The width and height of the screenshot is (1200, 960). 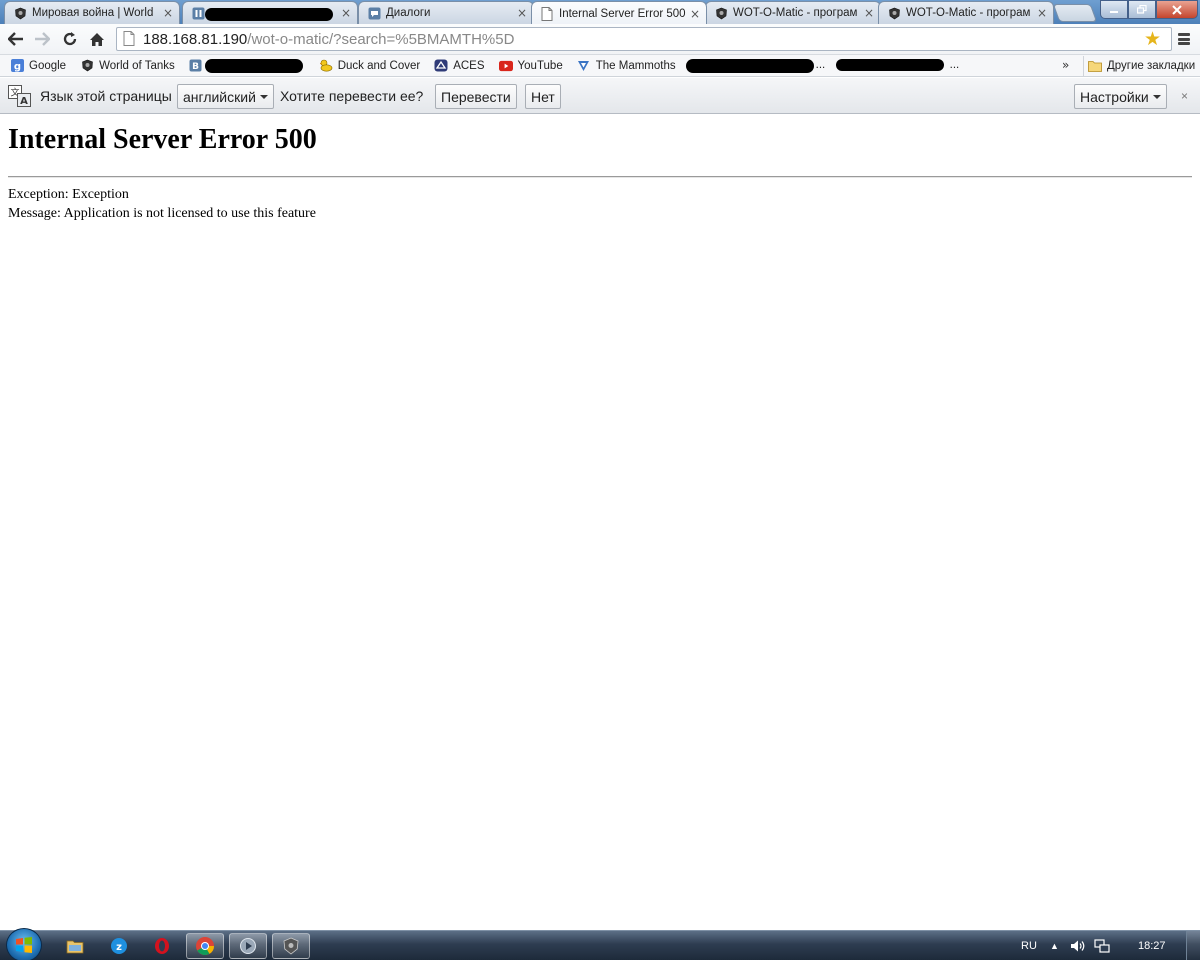 I want to click on exception-line: Exception, so click(x=68, y=194).